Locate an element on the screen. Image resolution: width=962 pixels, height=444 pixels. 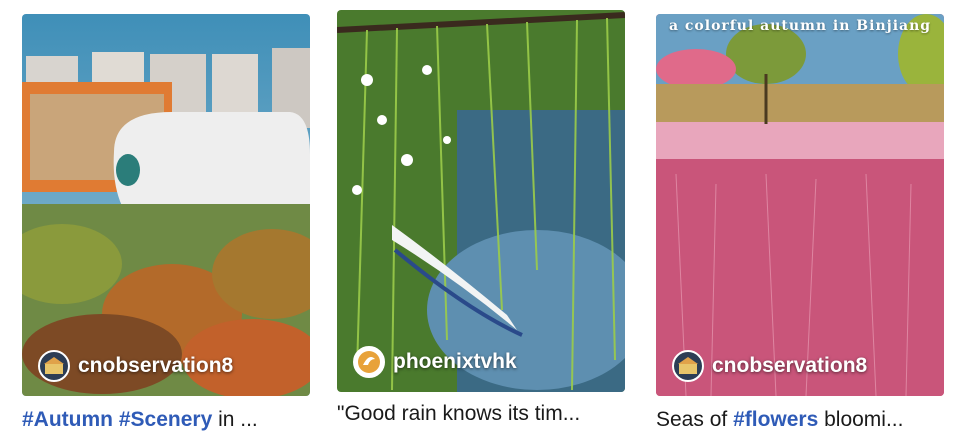
phoenix-logo-icon is located at coordinates (369, 362).